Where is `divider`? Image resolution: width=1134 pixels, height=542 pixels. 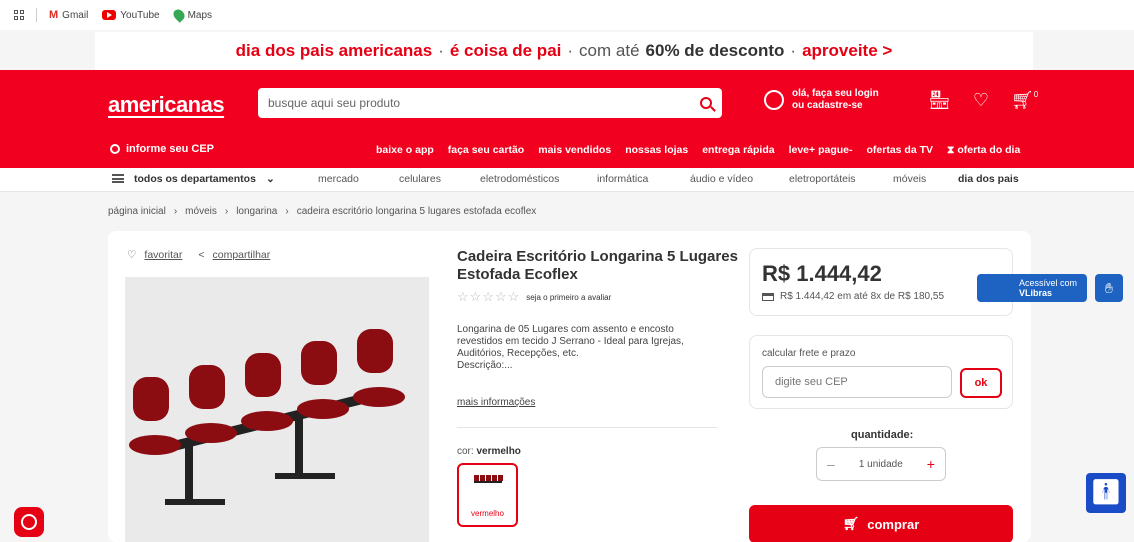 divider is located at coordinates (587, 427).